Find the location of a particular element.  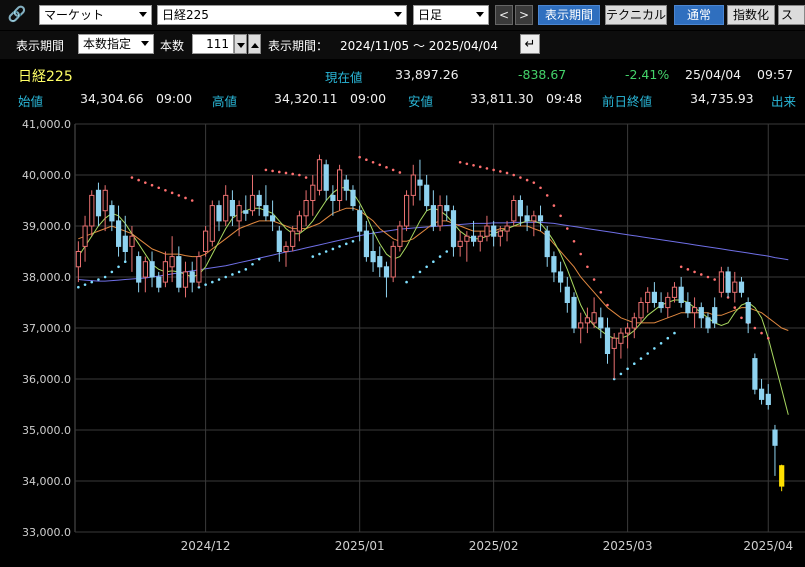

count-decrement-button is located at coordinates (240, 44).